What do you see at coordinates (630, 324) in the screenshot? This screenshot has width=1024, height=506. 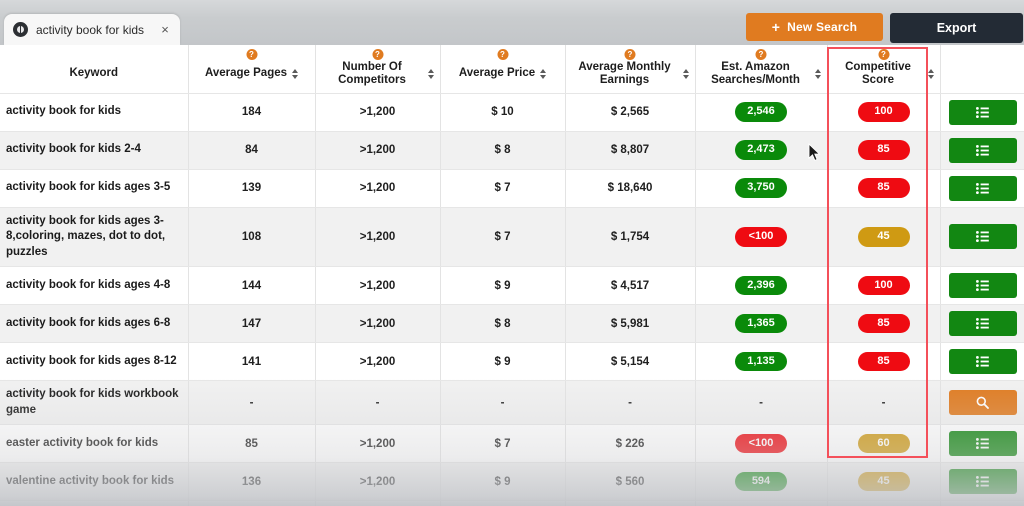 I see `cell-average-monthly-earnings: $ 5,981` at bounding box center [630, 324].